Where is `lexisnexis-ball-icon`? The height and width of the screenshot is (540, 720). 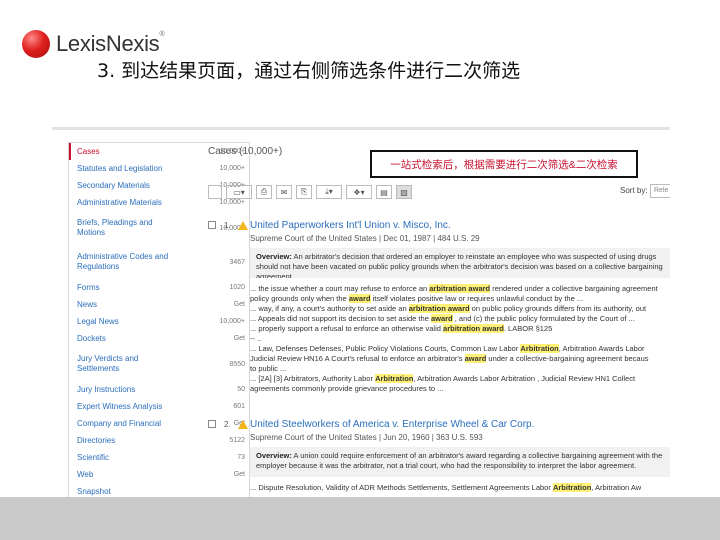 lexisnexis-ball-icon is located at coordinates (36, 44).